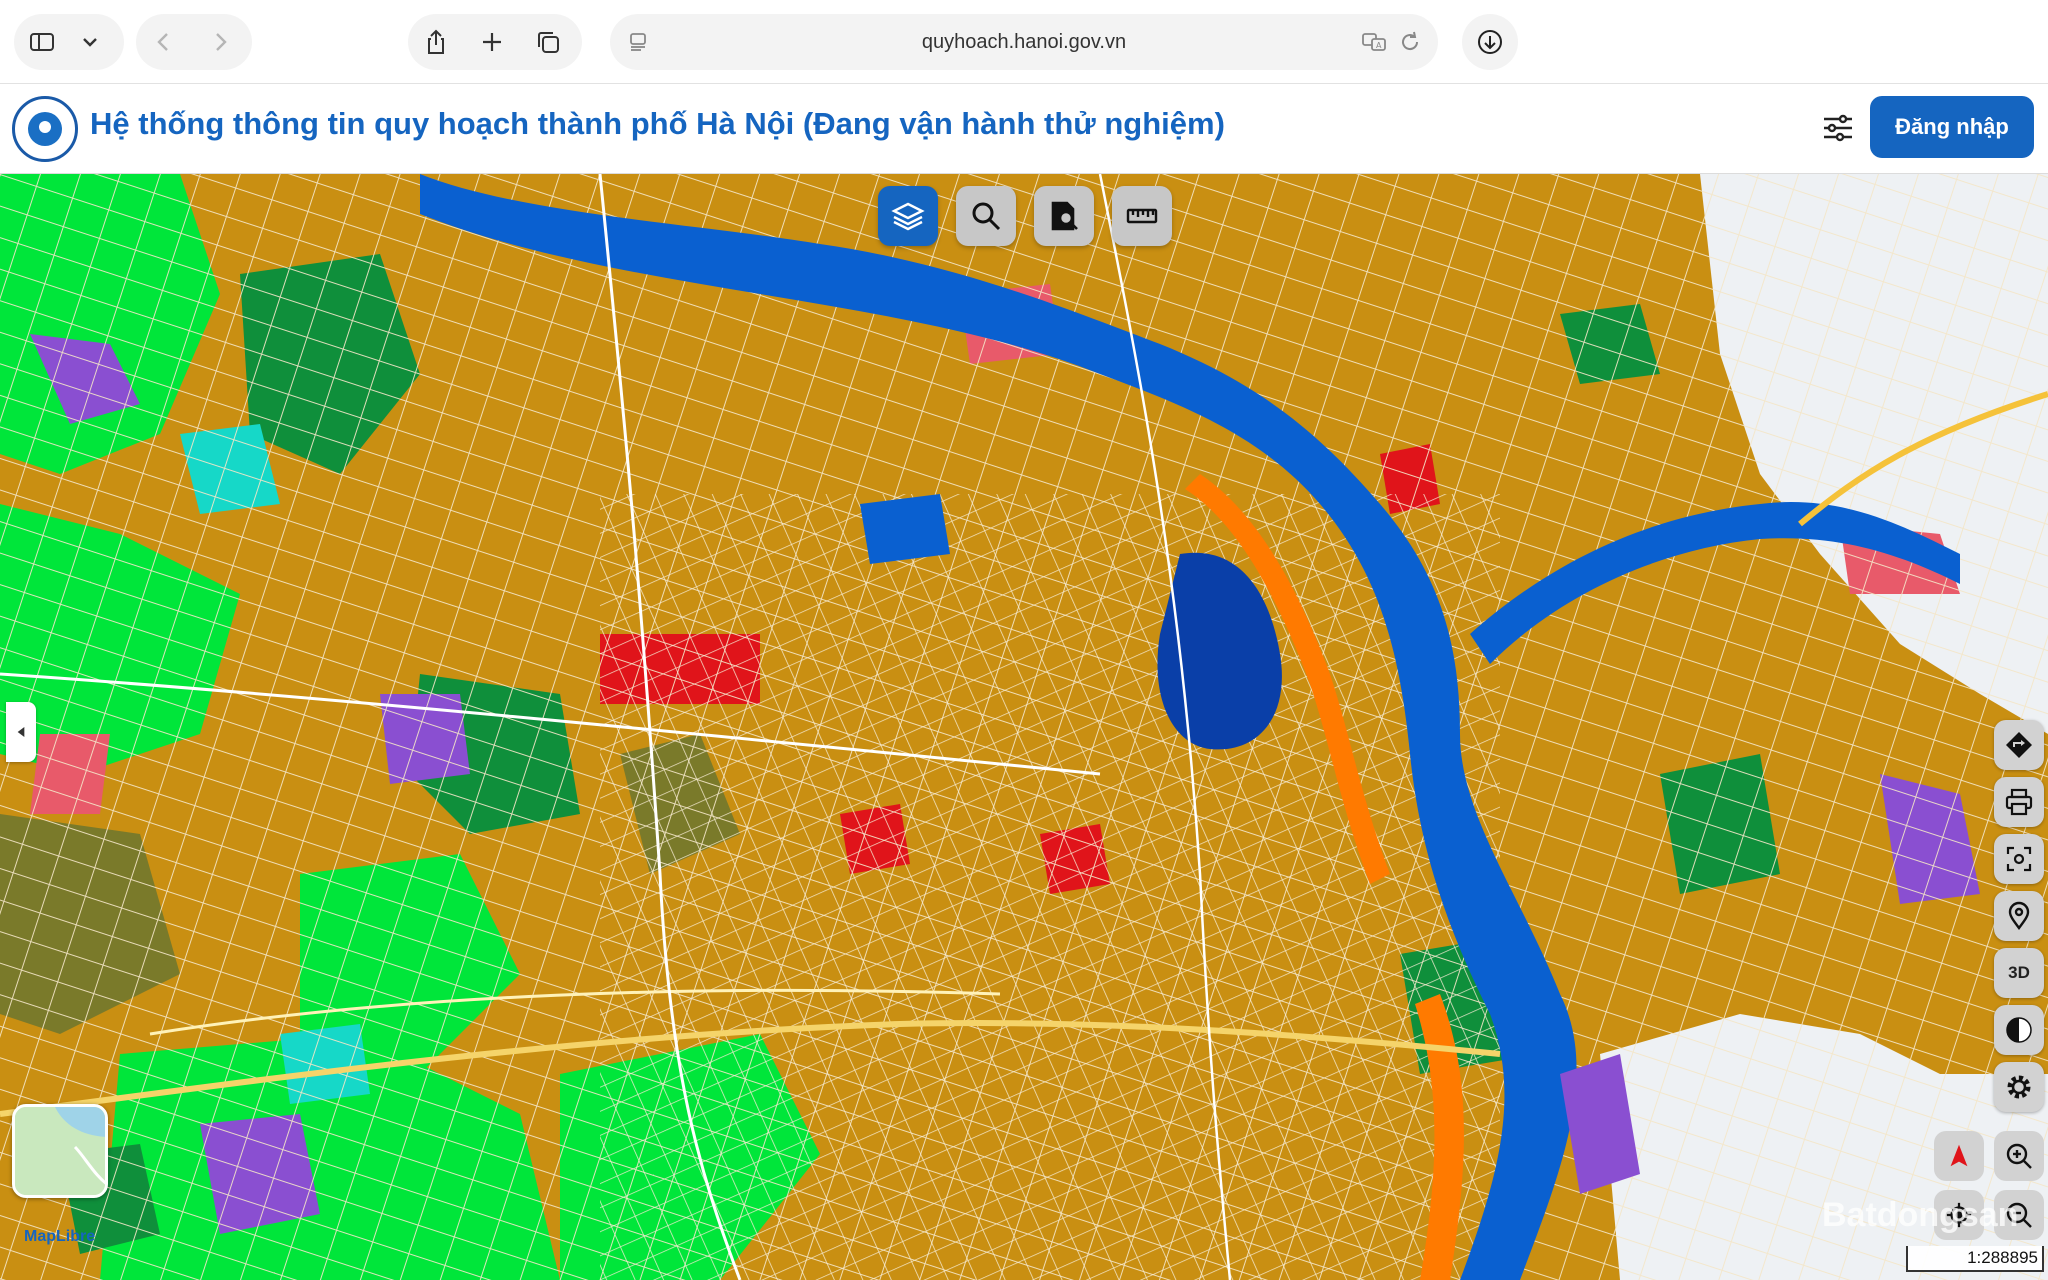 Image resolution: width=2048 pixels, height=1280 pixels. Describe the element at coordinates (2019, 859) in the screenshot. I see `screenshot-icon` at that location.